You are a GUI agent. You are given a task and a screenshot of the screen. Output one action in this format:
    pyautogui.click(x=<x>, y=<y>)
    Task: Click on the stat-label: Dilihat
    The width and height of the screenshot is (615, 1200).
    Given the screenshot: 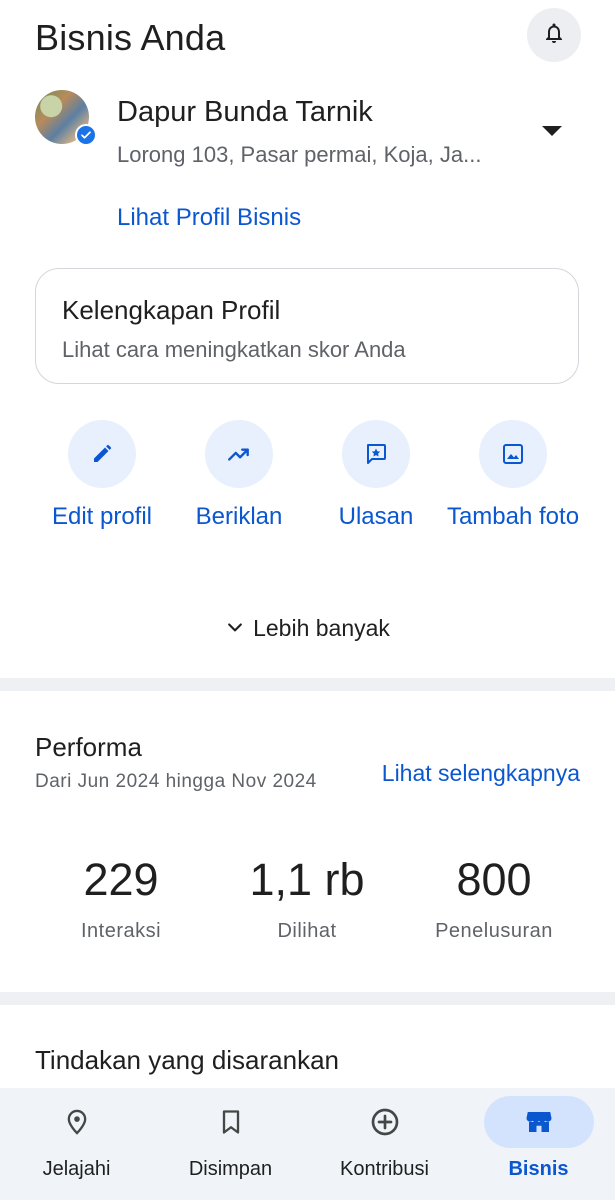 What is the action you would take?
    pyautogui.click(x=307, y=931)
    